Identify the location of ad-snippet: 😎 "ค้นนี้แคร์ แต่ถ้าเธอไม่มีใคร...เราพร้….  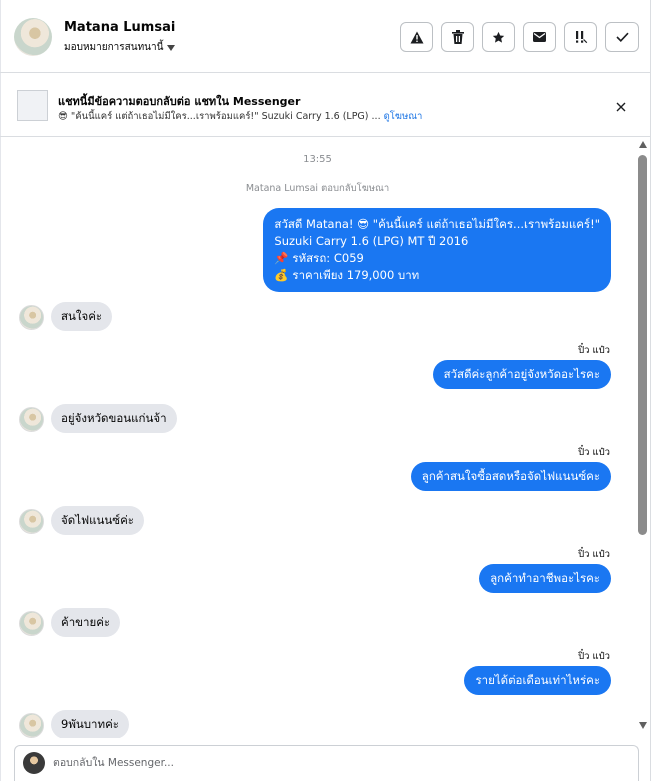
(219, 116).